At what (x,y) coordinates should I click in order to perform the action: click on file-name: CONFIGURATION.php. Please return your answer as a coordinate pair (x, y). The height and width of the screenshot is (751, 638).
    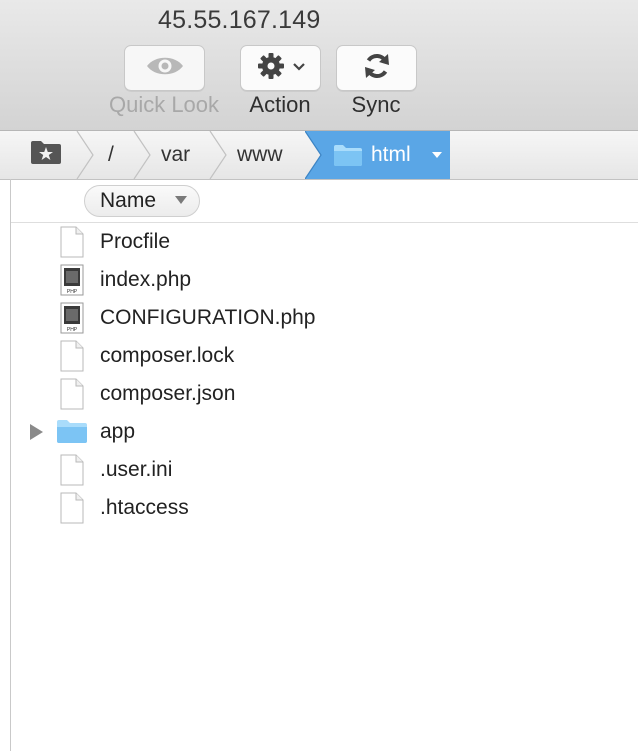
    Looking at the image, I should click on (208, 317).